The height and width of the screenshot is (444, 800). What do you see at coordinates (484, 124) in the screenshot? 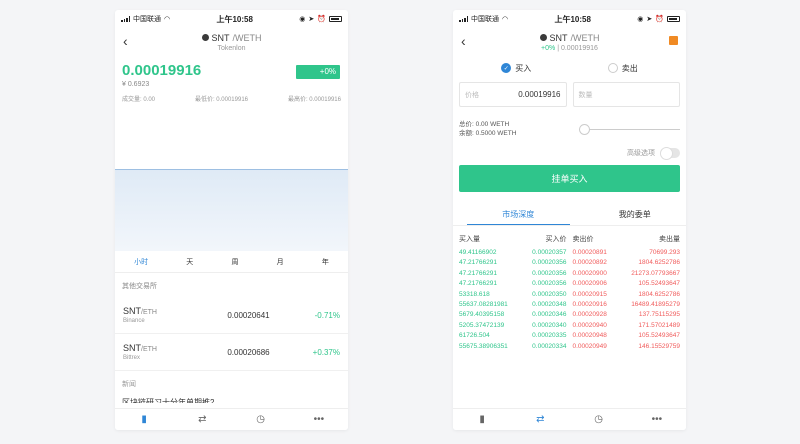
I see `total-price: 总价: 0.00 WETH` at bounding box center [484, 124].